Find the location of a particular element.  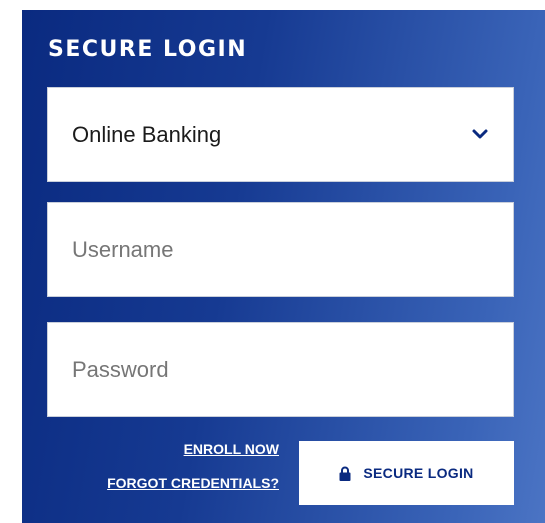

account-links: ENROLL NOW FORGOT CREDENTIALS? is located at coordinates (193, 466).